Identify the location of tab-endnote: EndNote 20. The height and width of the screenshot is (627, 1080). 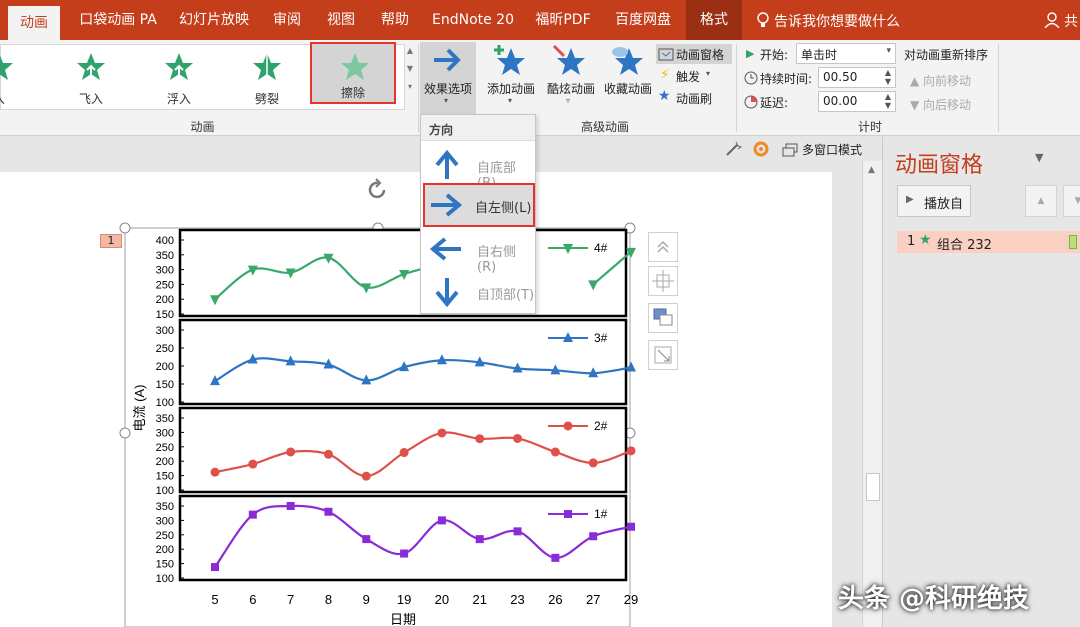
(473, 20).